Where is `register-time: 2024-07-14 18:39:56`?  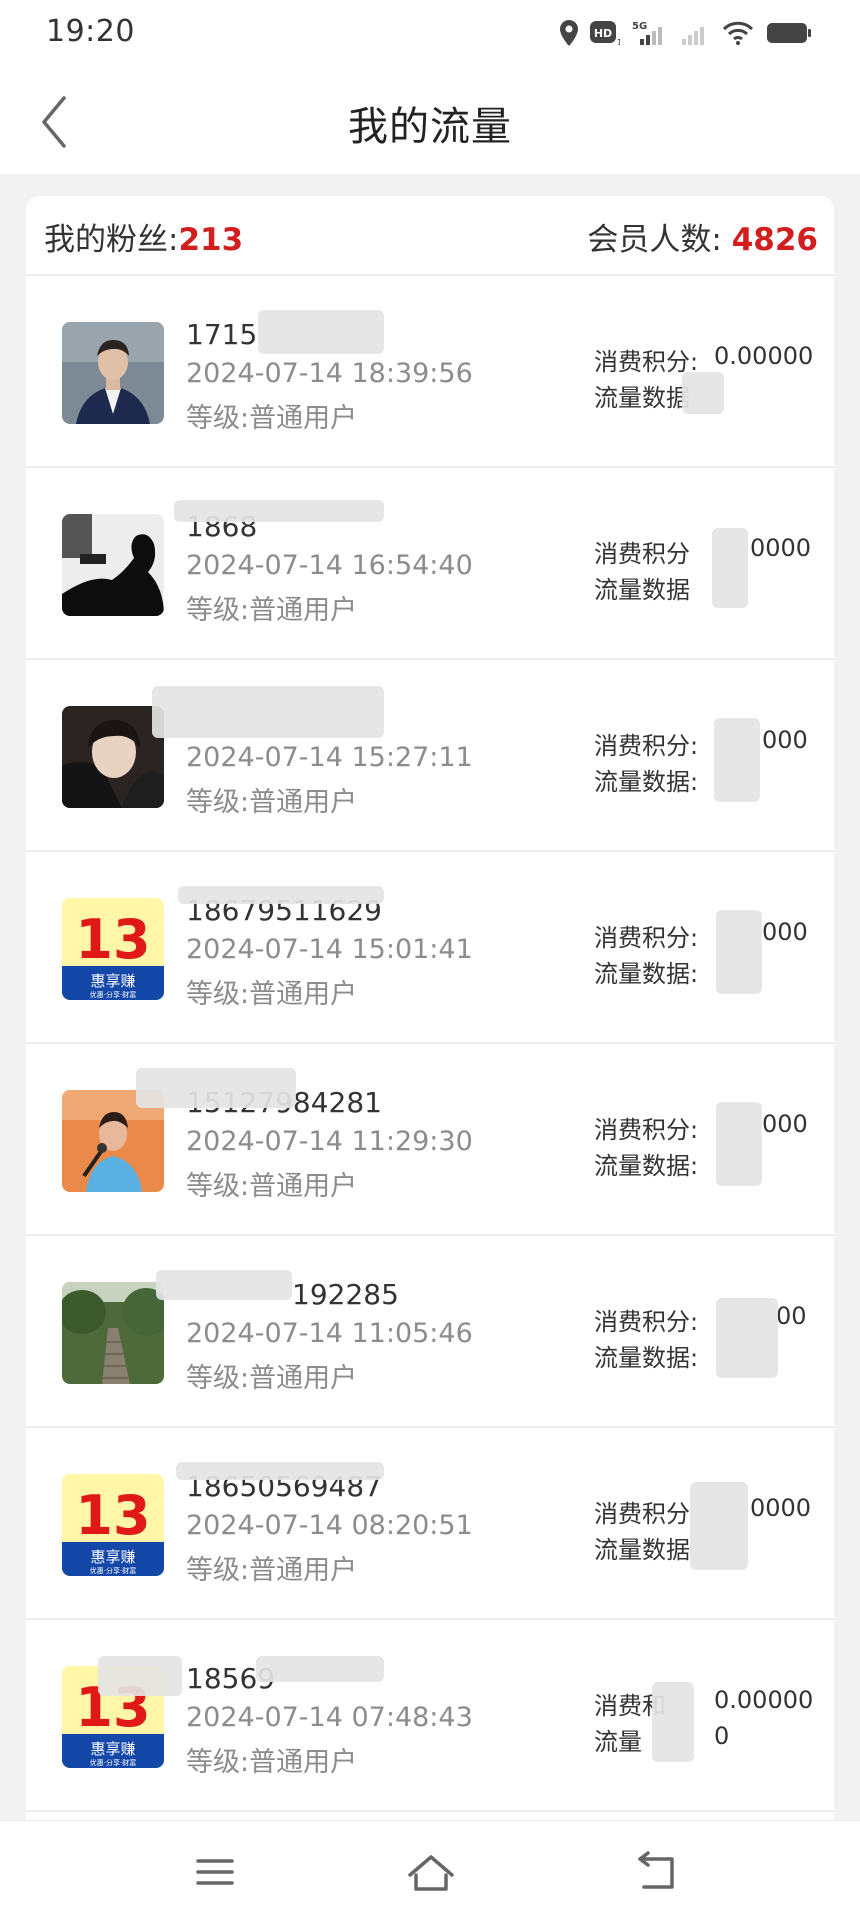
register-time: 2024-07-14 18:39:56 is located at coordinates (329, 373).